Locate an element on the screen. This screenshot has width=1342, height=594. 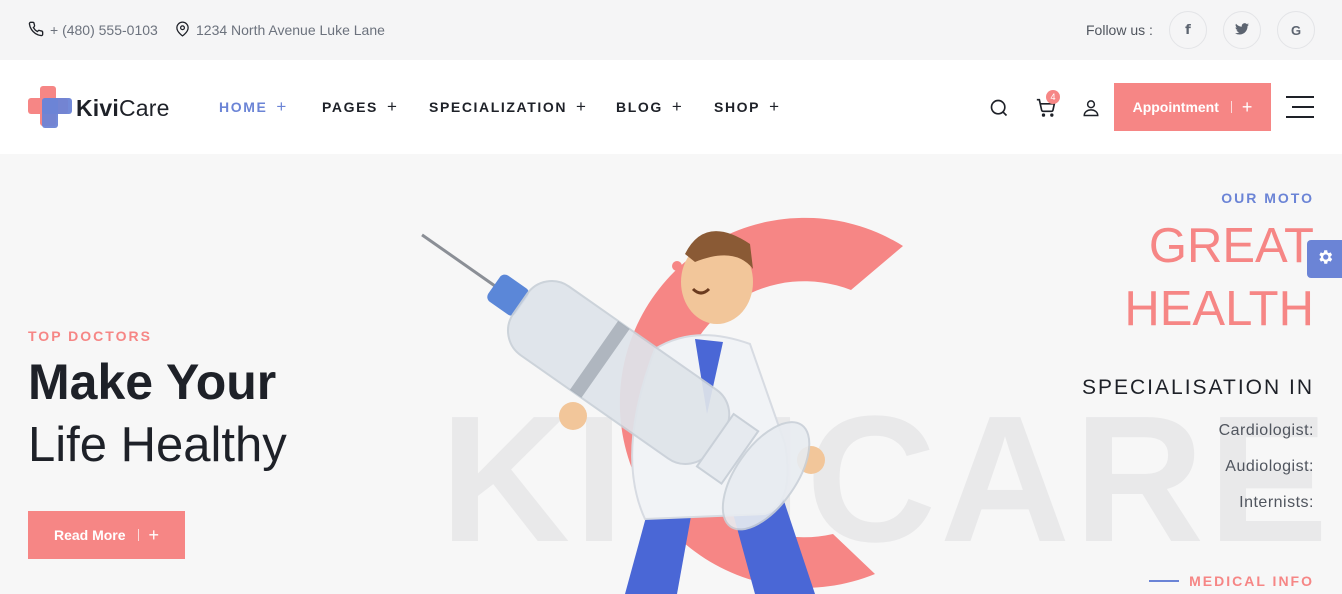
google-icon: G is located at coordinates (1296, 30).